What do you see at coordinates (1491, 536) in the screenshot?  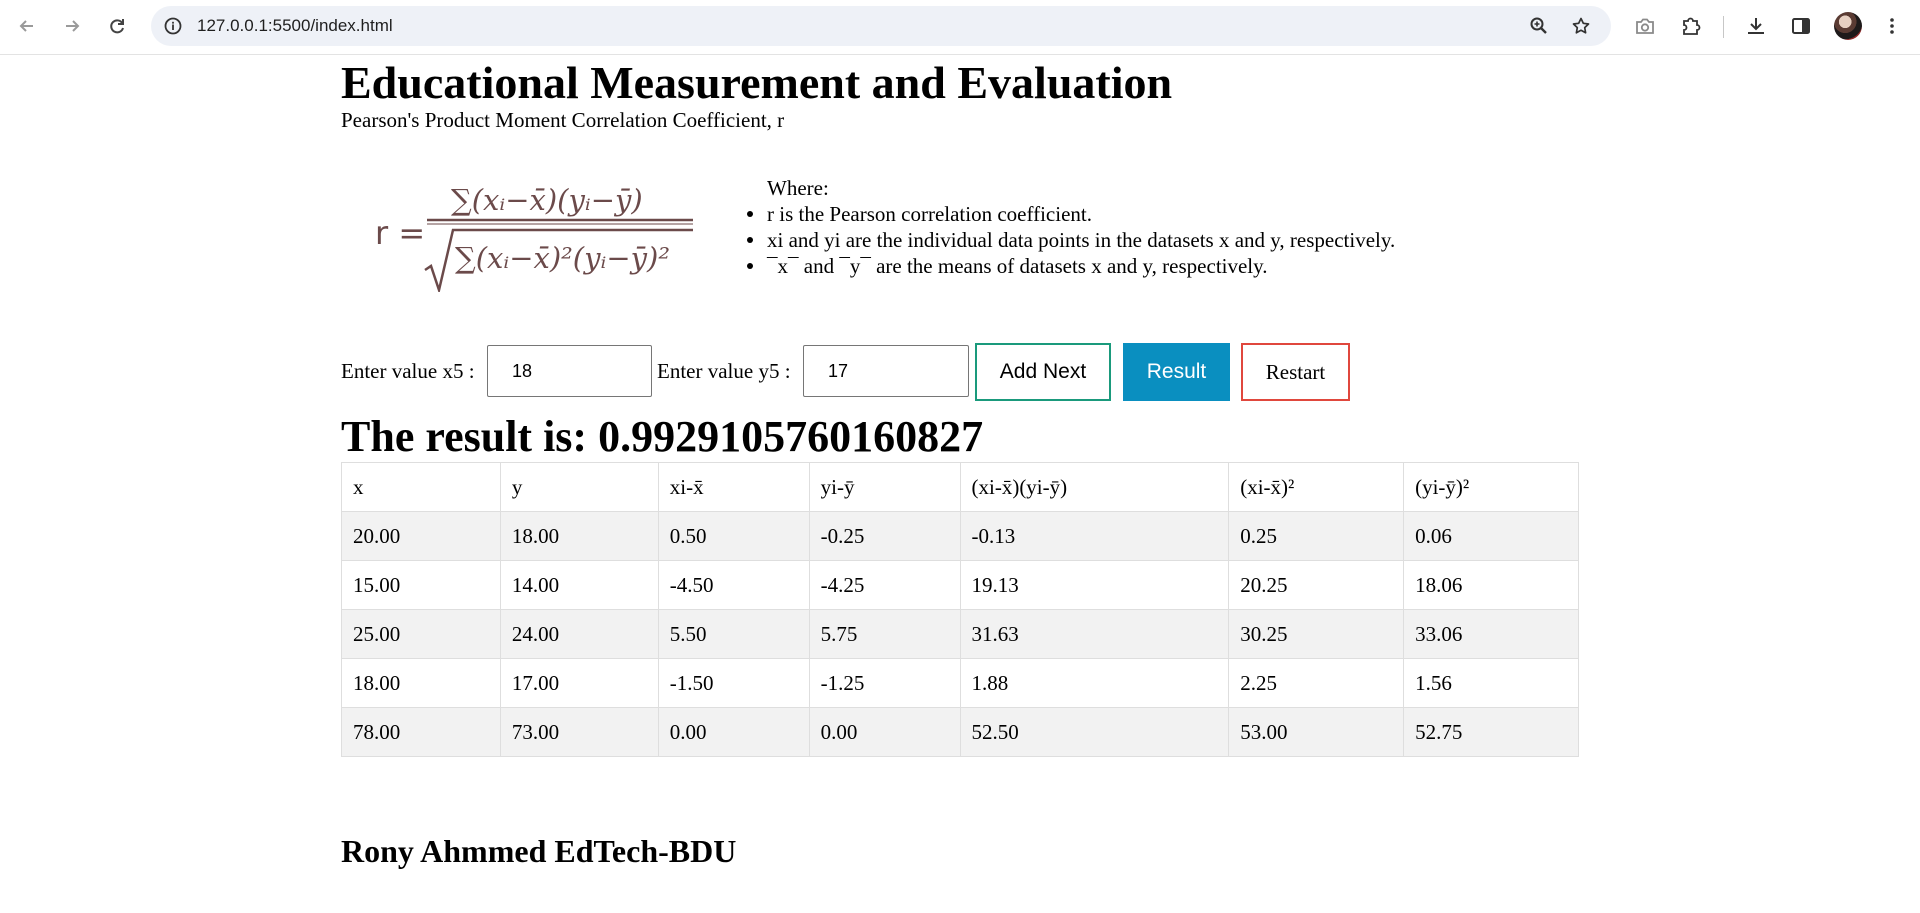 I see `table-cell: 0.06` at bounding box center [1491, 536].